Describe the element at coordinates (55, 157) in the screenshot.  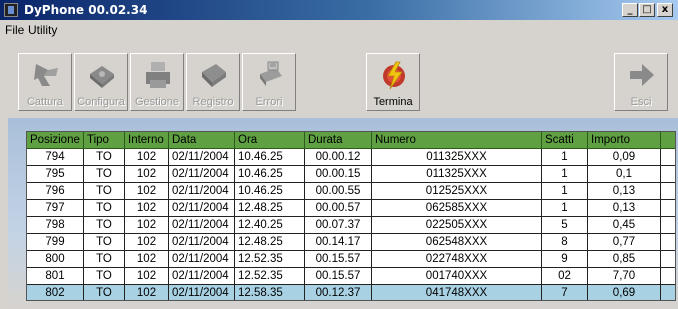
I see `cell-posizione: 794` at that location.